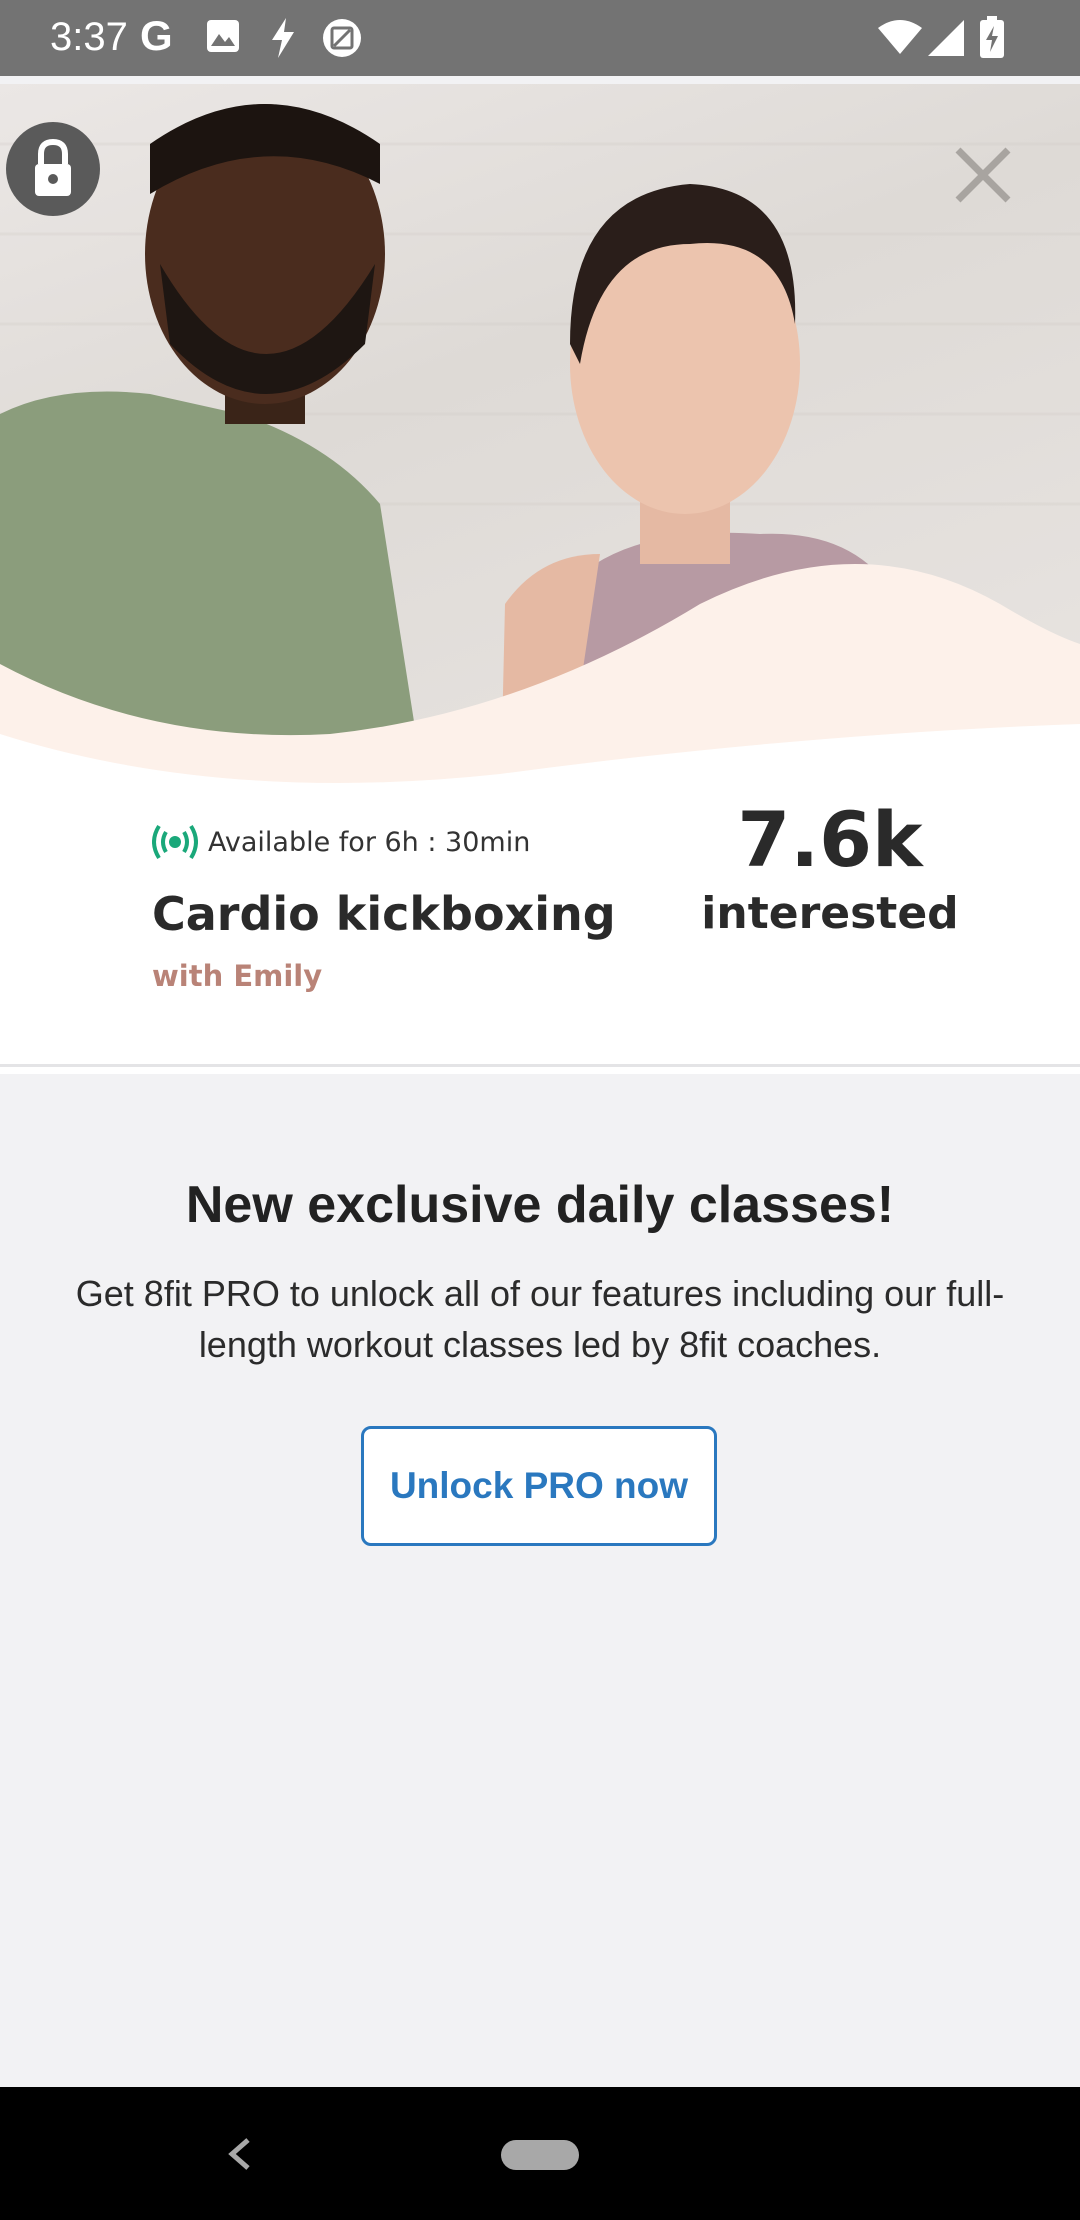 This screenshot has width=1080, height=2220. I want to click on flash-icon, so click(283, 38).